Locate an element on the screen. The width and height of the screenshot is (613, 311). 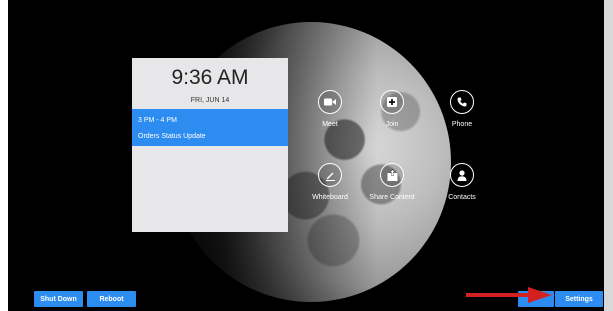
phone-tile: Phone is located at coordinates (462, 109).